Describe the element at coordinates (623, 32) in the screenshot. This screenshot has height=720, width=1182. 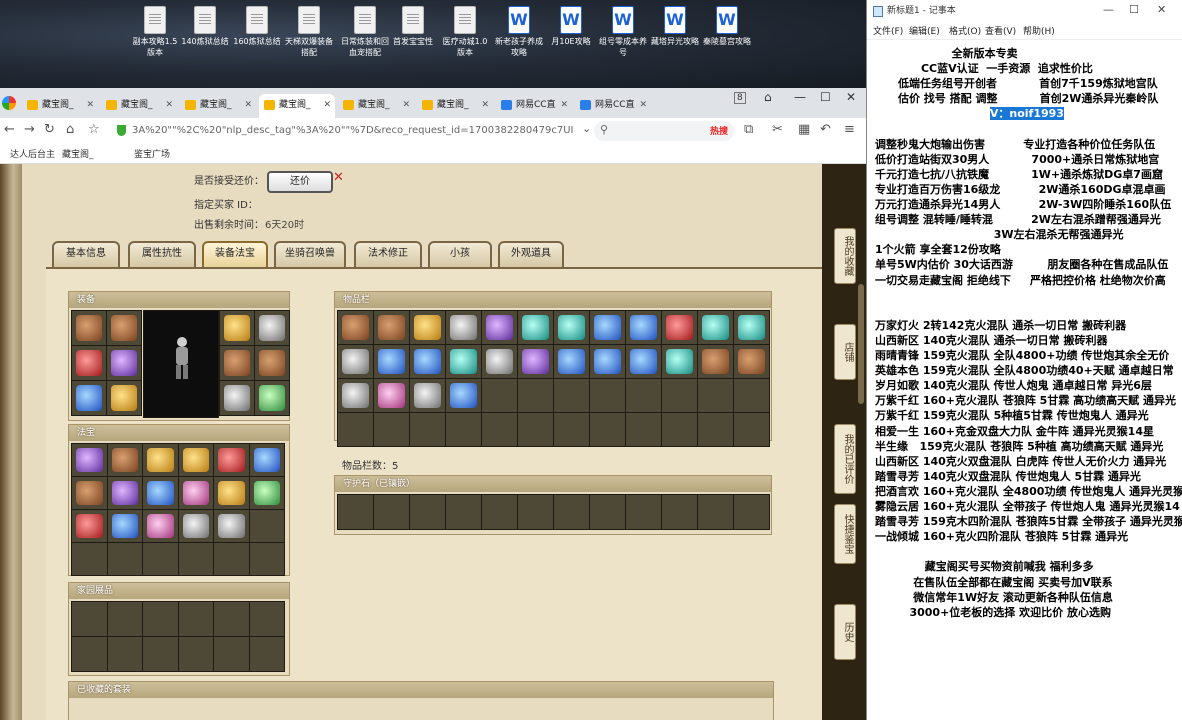
I see `desktop-file-icon: W 组号零成本养号` at that location.